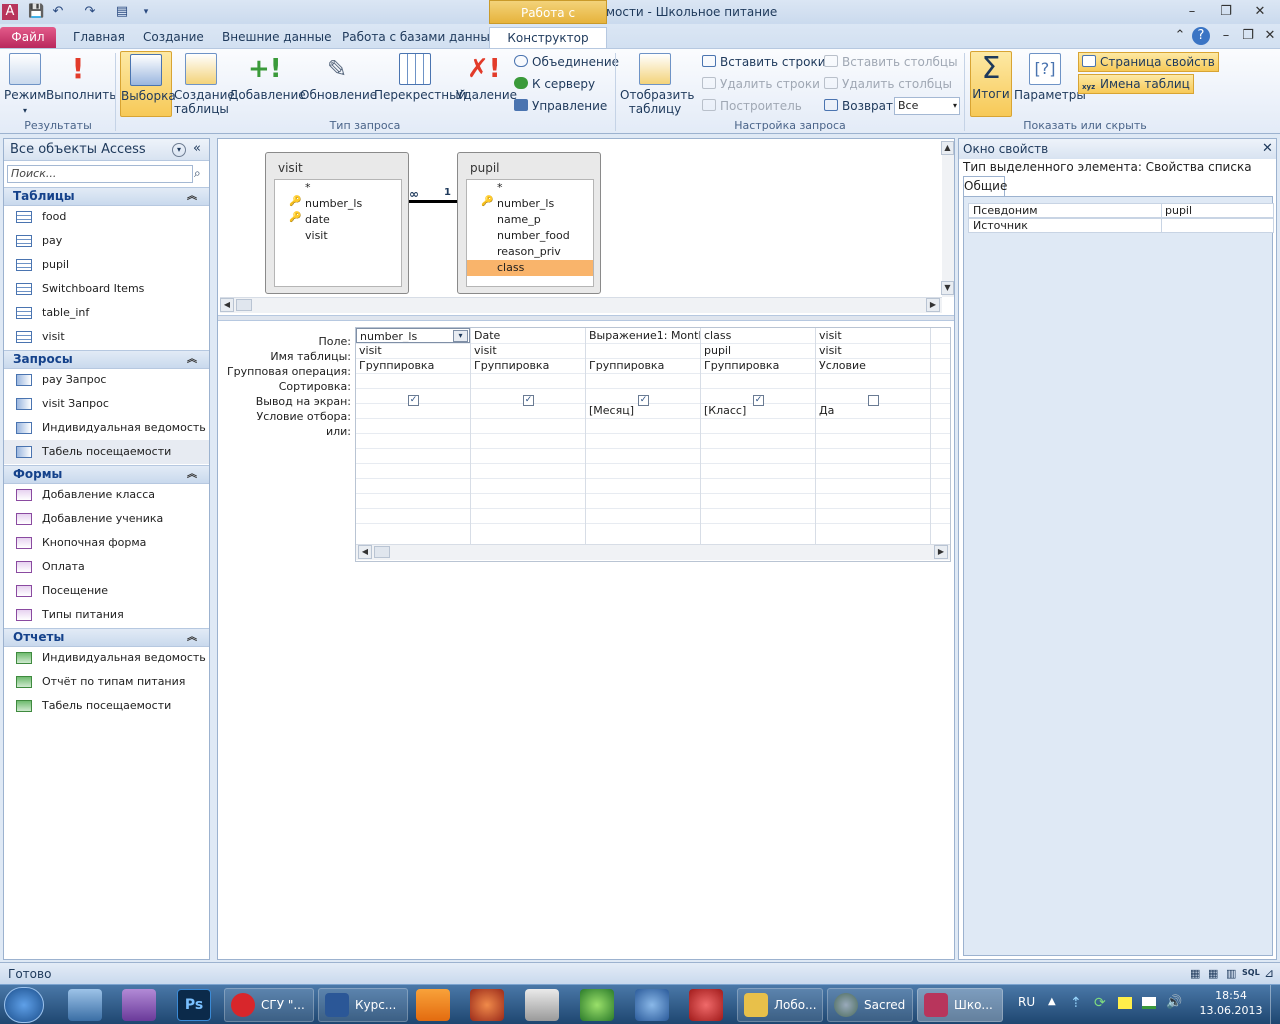  I want to click on nav-item-form: Посещение, so click(106, 591).